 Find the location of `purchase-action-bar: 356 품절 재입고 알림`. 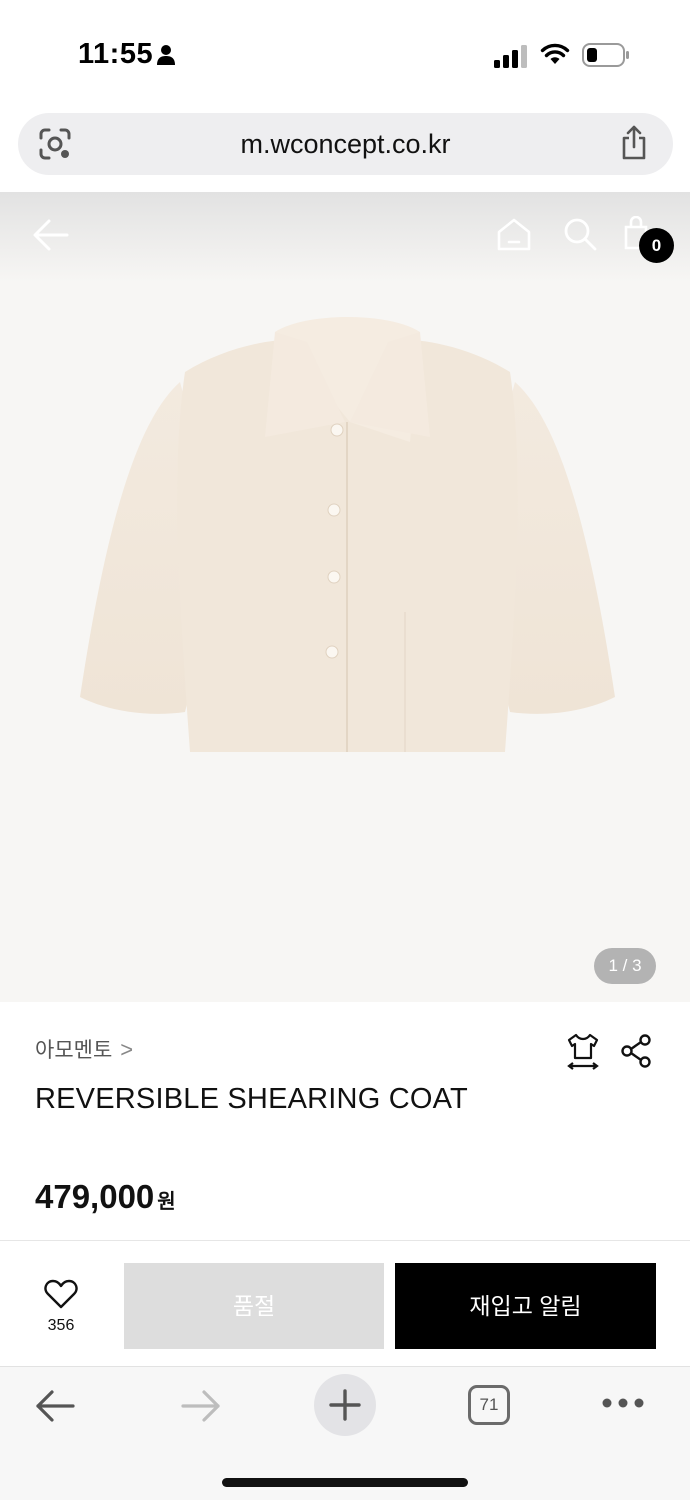

purchase-action-bar: 356 품절 재입고 알림 is located at coordinates (345, 1303).